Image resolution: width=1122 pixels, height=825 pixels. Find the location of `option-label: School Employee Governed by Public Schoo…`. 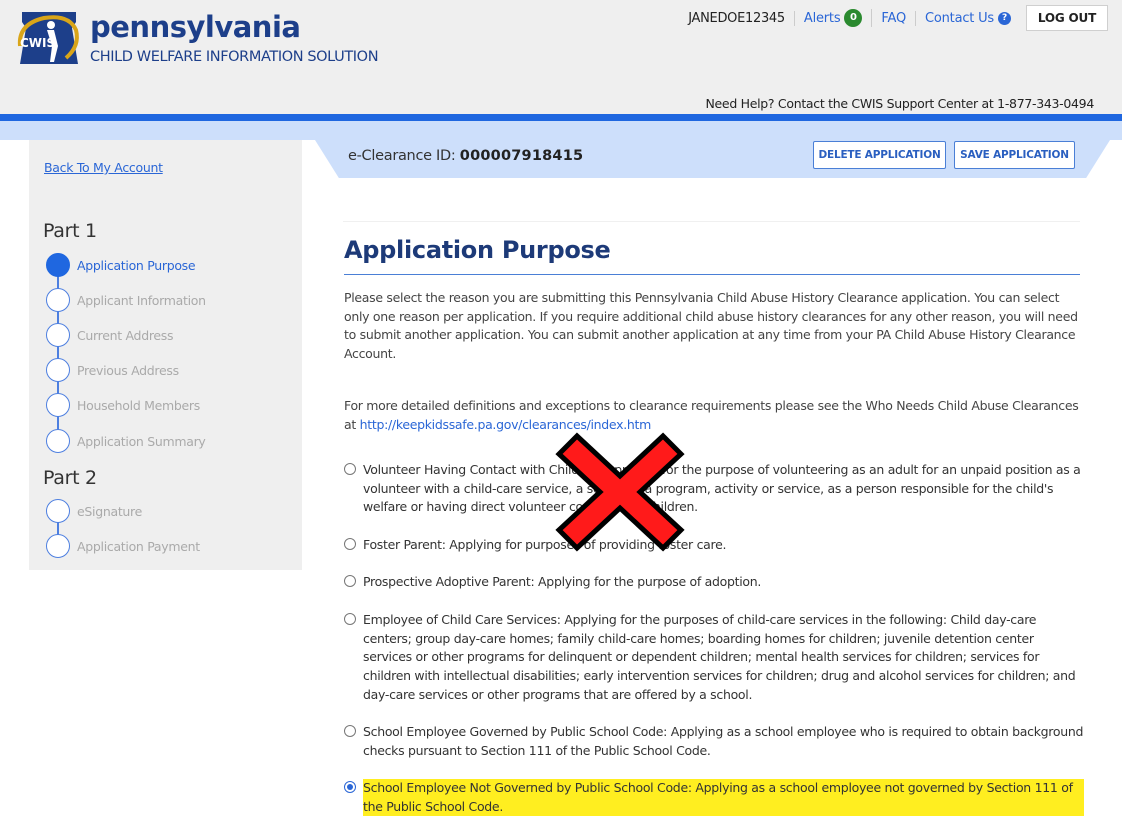

option-label: School Employee Governed by Public Schoo… is located at coordinates (723, 741).